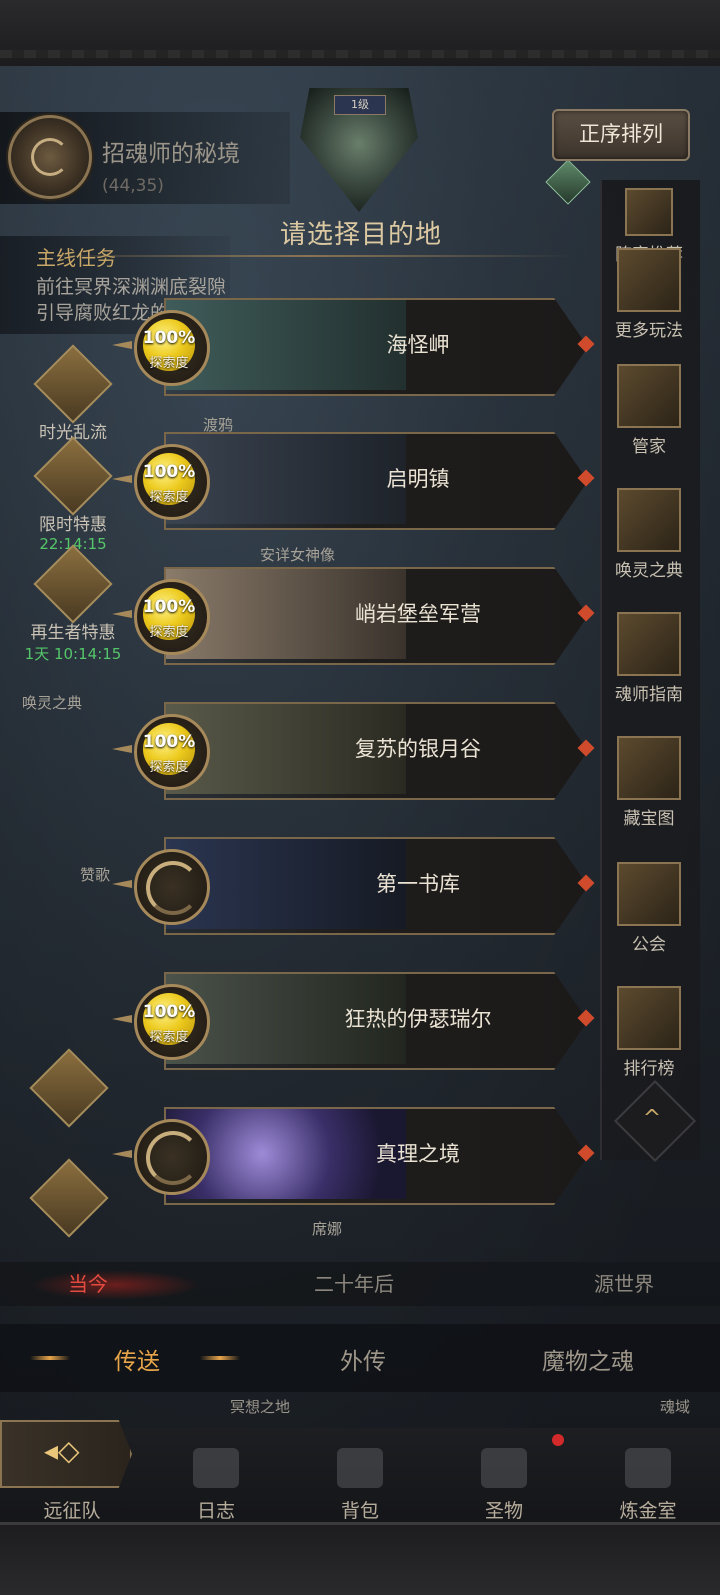  What do you see at coordinates (649, 1018) in the screenshot?
I see `trophy-icon` at bounding box center [649, 1018].